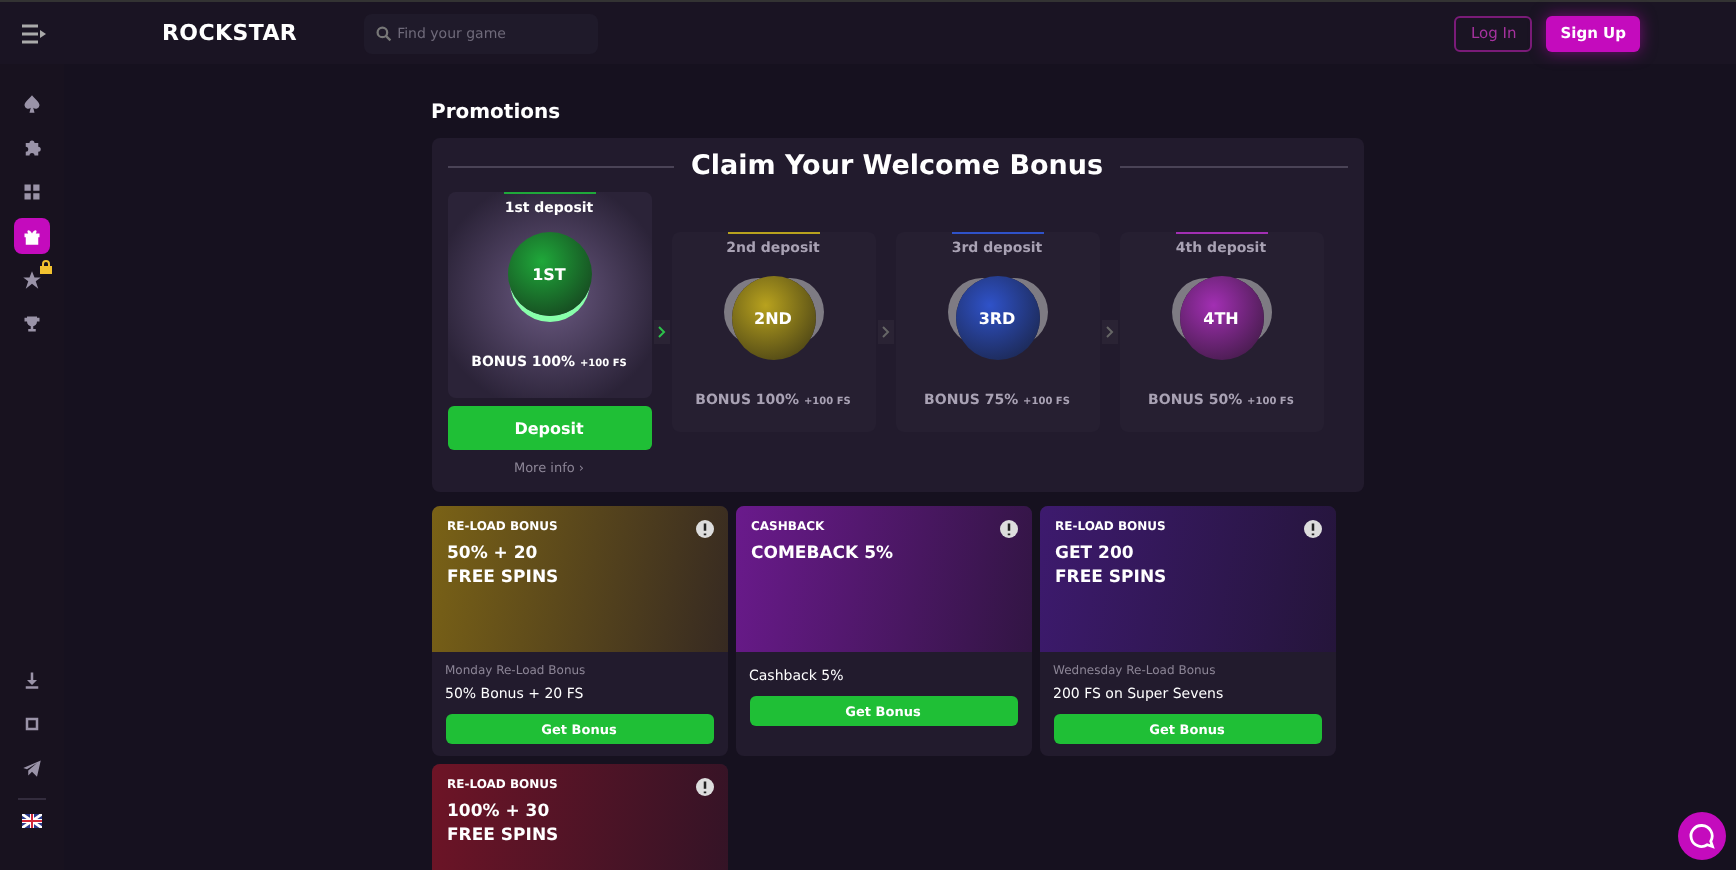  Describe the element at coordinates (549, 428) in the screenshot. I see `deposit-button: Deposit` at that location.